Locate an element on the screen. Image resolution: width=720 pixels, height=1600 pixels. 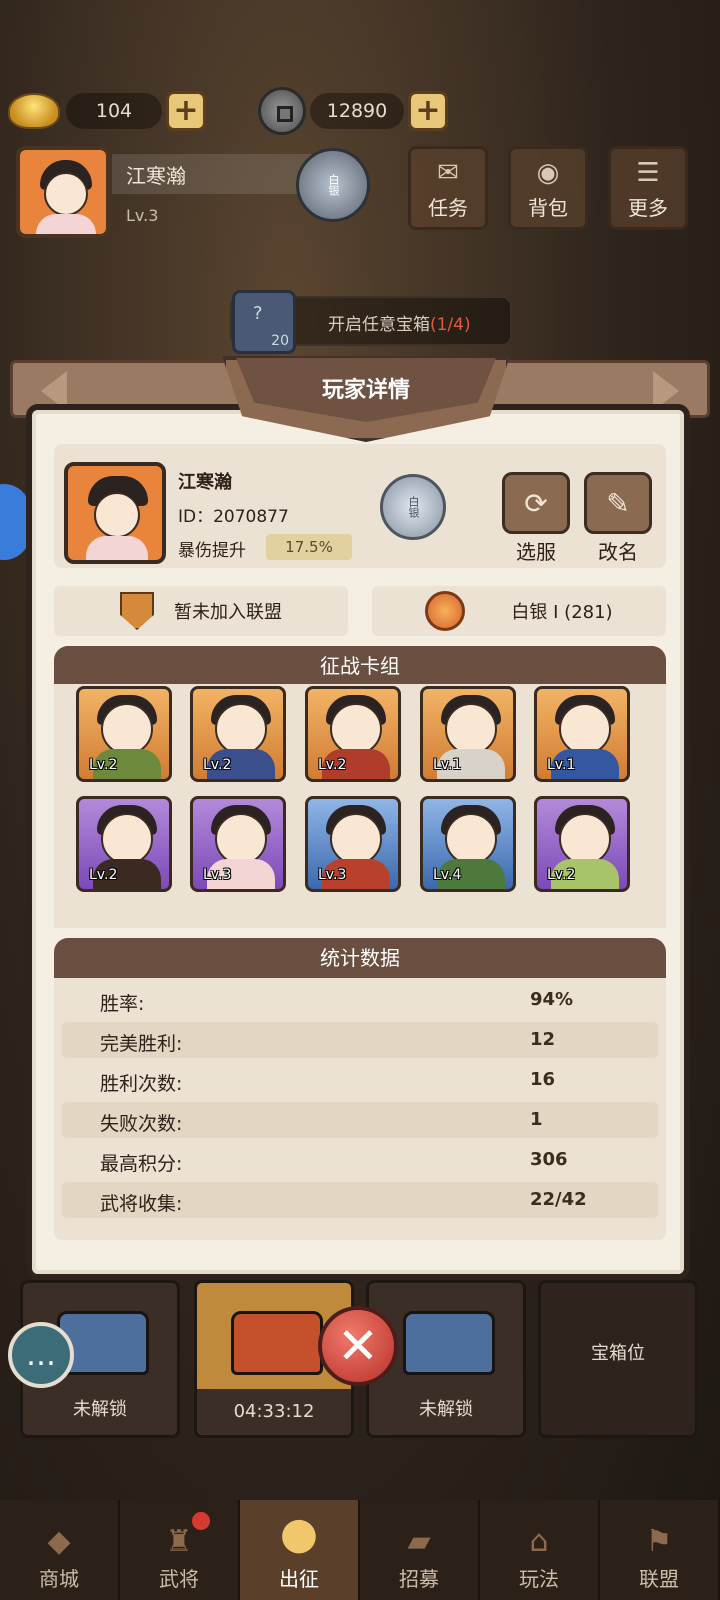
select-server-button: ⟳ is located at coordinates (536, 503).